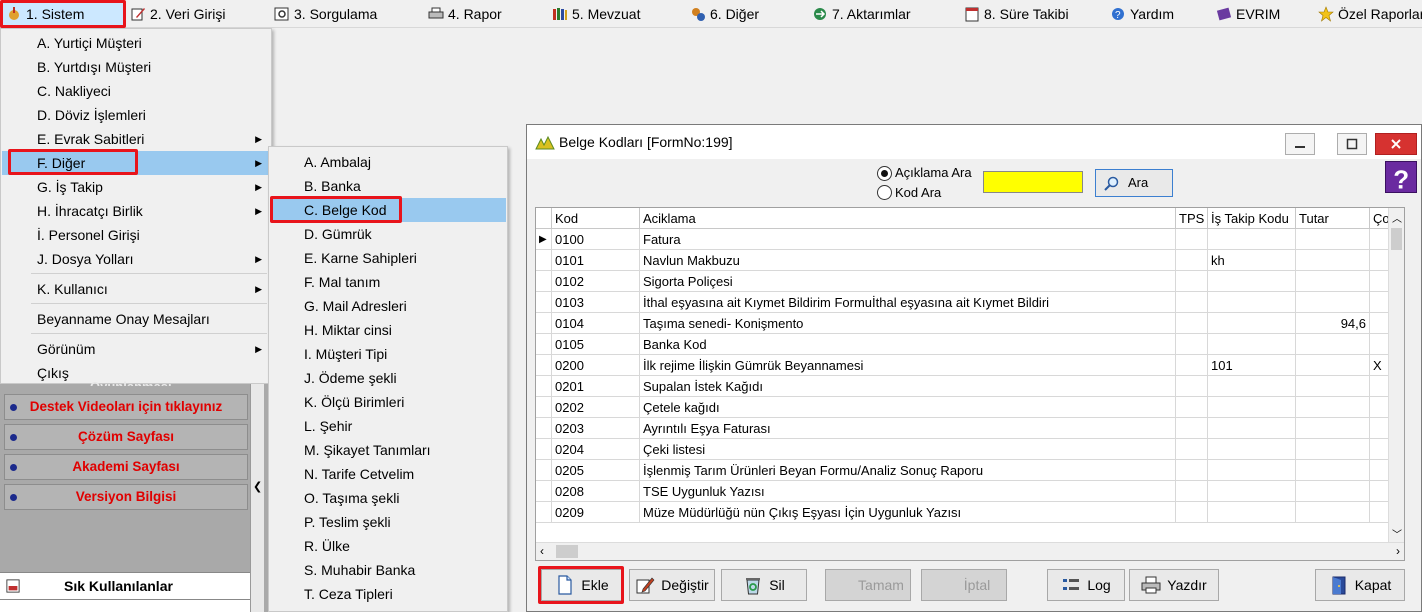 The width and height of the screenshot is (1422, 612). What do you see at coordinates (136, 235) in the screenshot?
I see `menu-item-personel-girisi: İ. Personel Girişi` at bounding box center [136, 235].